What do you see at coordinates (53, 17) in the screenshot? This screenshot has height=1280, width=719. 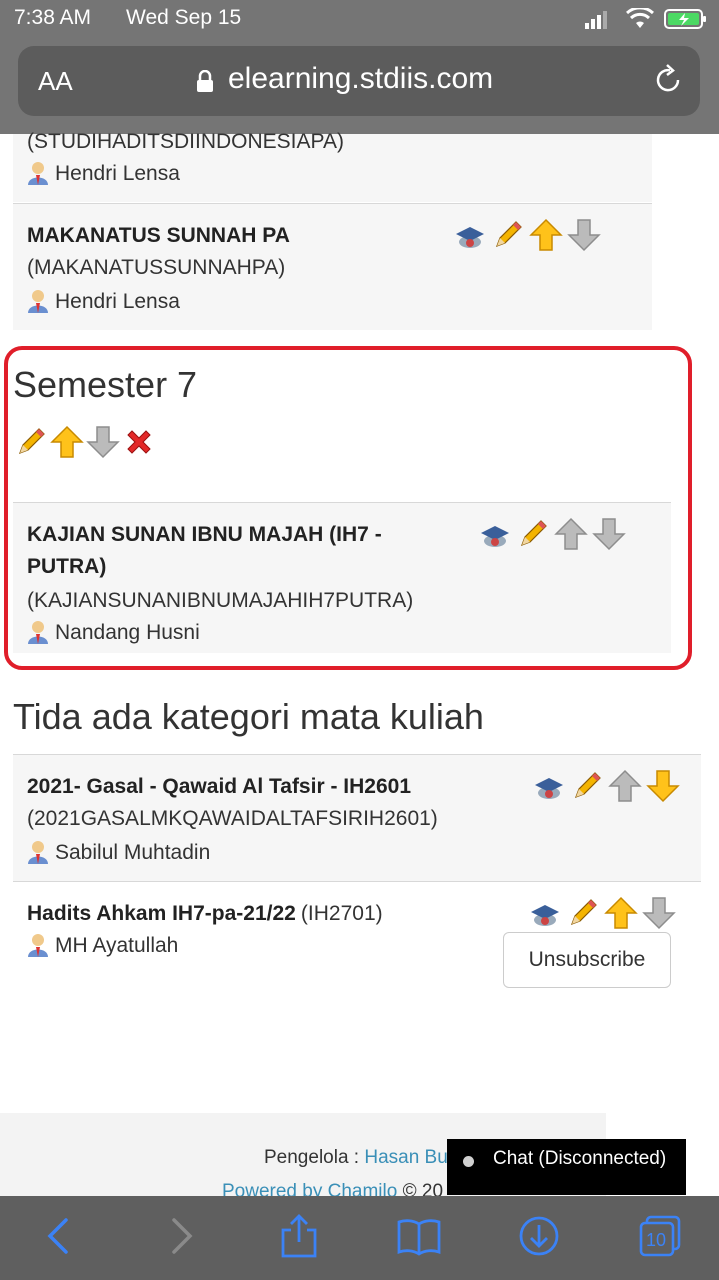 I see `status-time: 7:38 AM` at bounding box center [53, 17].